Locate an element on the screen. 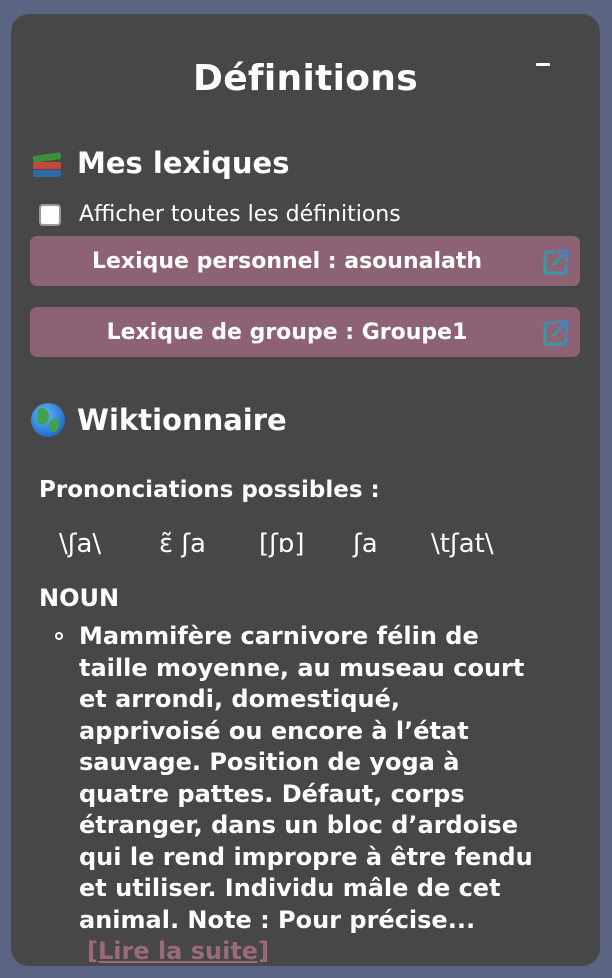 This screenshot has height=978, width=612. wiktionary-heading: Wiktionnaire is located at coordinates (159, 420).